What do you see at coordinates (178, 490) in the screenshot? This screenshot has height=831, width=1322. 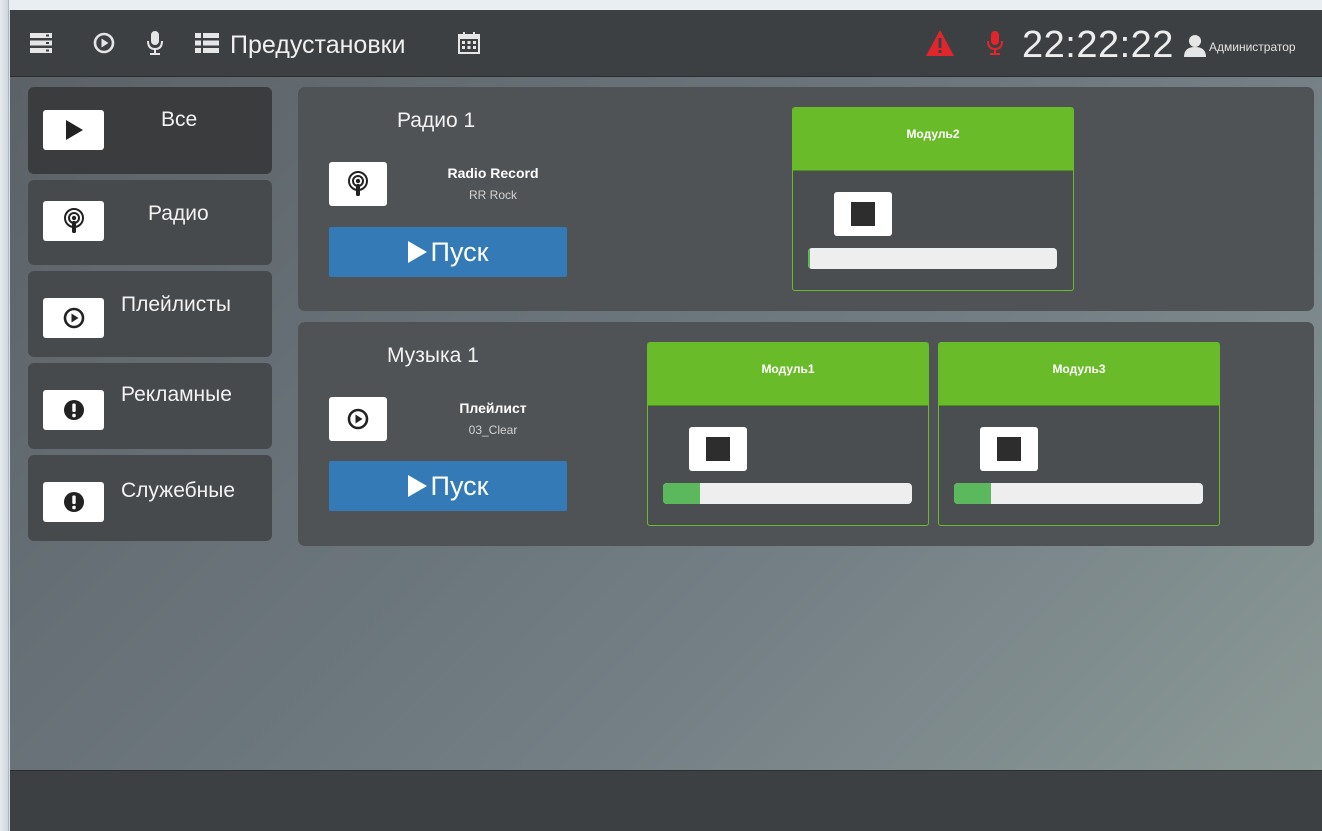 I see `sidebar-item-label: Служебные` at bounding box center [178, 490].